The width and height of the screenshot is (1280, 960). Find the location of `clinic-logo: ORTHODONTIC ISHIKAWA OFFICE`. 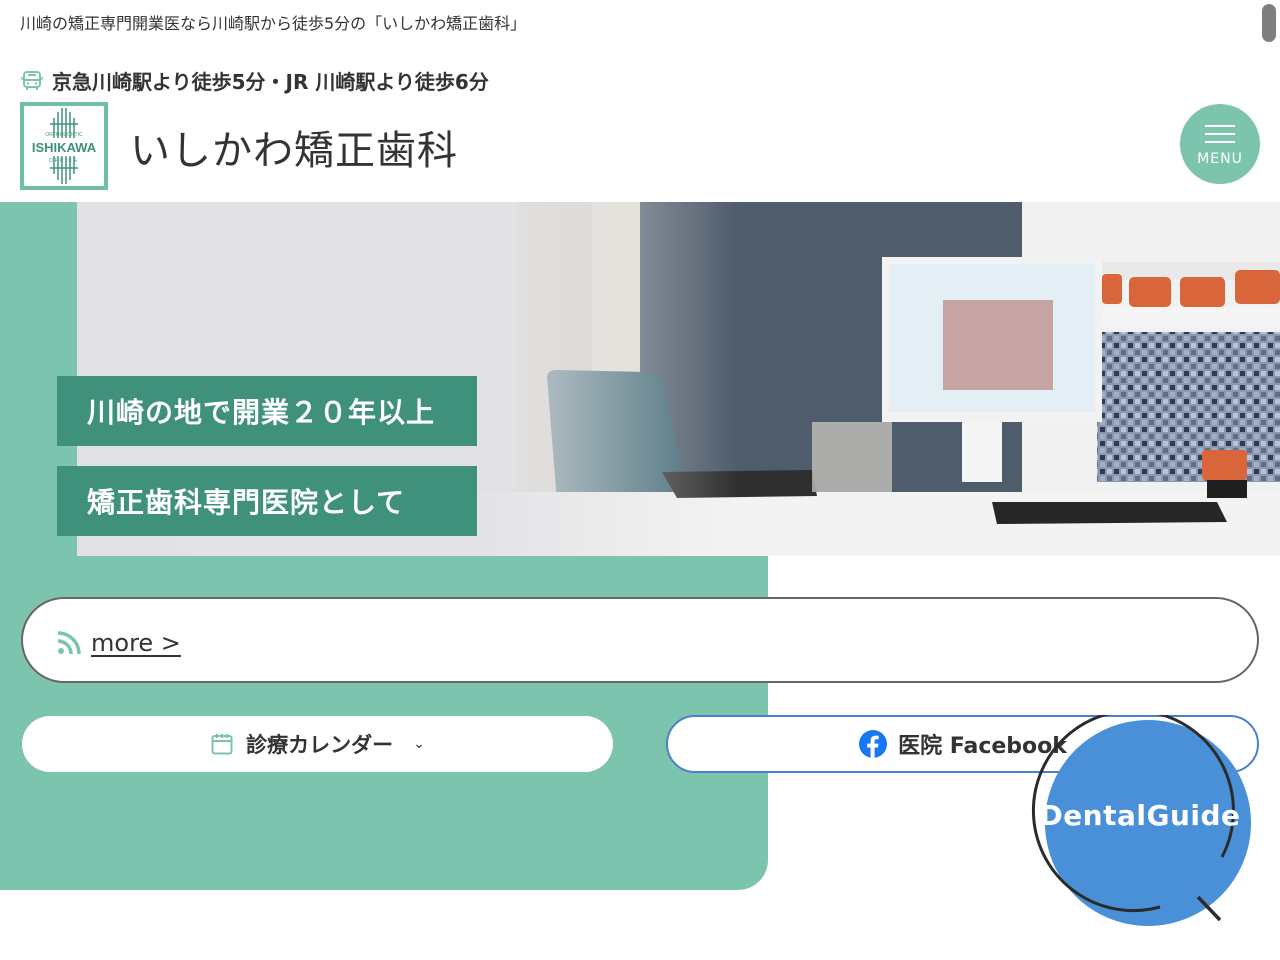

clinic-logo: ORTHODONTIC ISHIKAWA OFFICE is located at coordinates (64, 146).